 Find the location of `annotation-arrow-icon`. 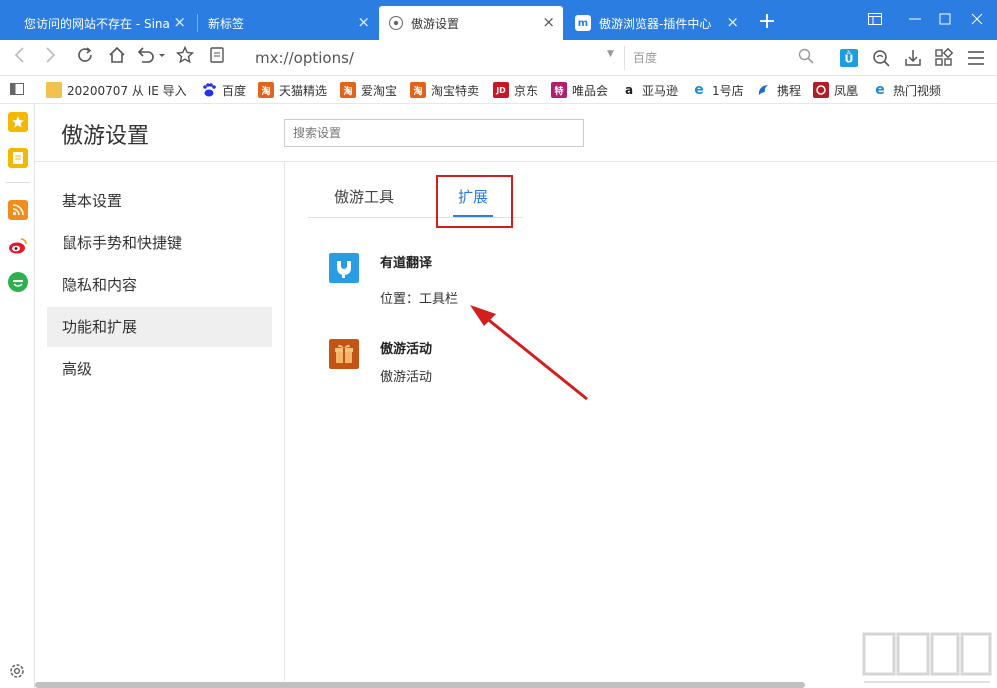

annotation-arrow-icon is located at coordinates (529, 353).